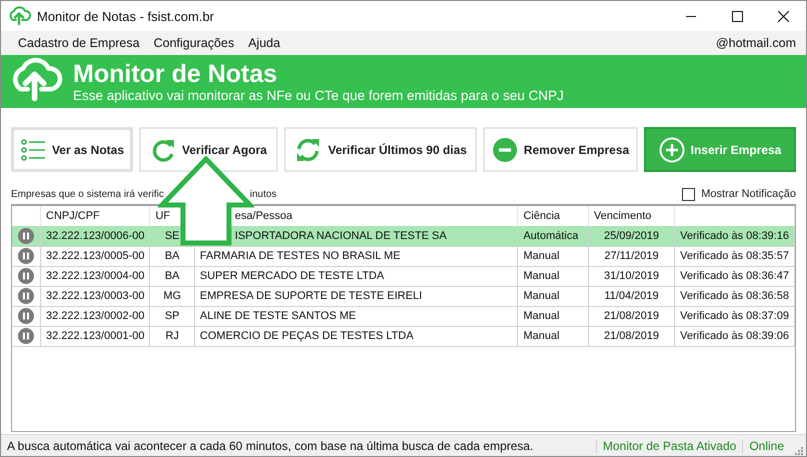 The image size is (807, 457). What do you see at coordinates (73, 216) in the screenshot?
I see `column-header: CNPJ/CPF` at bounding box center [73, 216].